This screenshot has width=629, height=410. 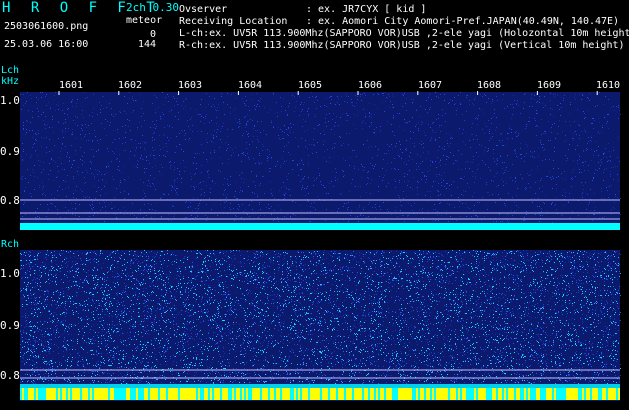 What do you see at coordinates (549, 86) in the screenshot?
I see `time-tick-label: 1609` at bounding box center [549, 86].